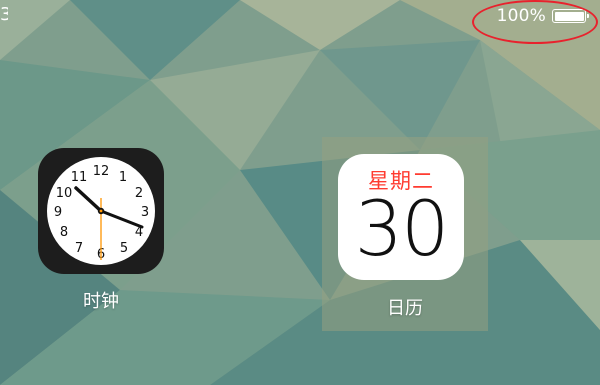 The height and width of the screenshot is (385, 600). I want to click on clock-app: 12 1 2 3 4 5 6 7 8 9 10 11 时钟, so click(101, 230).